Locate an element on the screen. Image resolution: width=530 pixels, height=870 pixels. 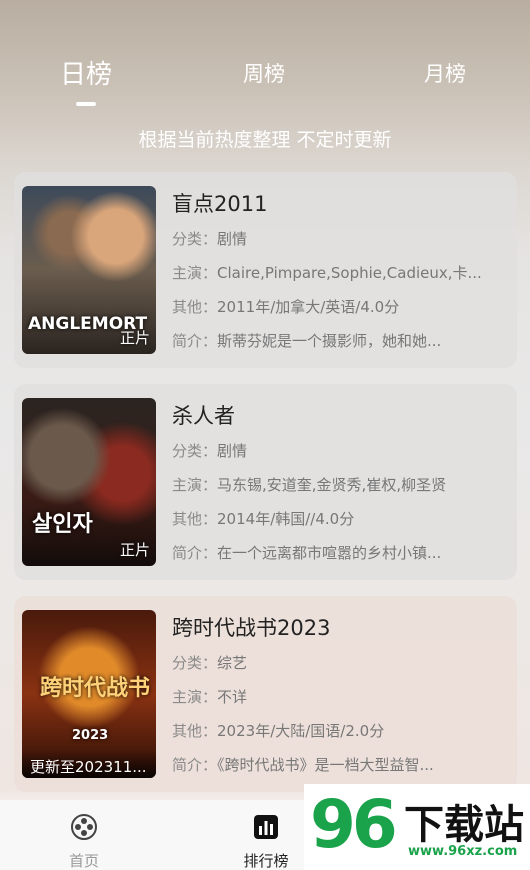
item-category: 分类：综艺 is located at coordinates (210, 663).